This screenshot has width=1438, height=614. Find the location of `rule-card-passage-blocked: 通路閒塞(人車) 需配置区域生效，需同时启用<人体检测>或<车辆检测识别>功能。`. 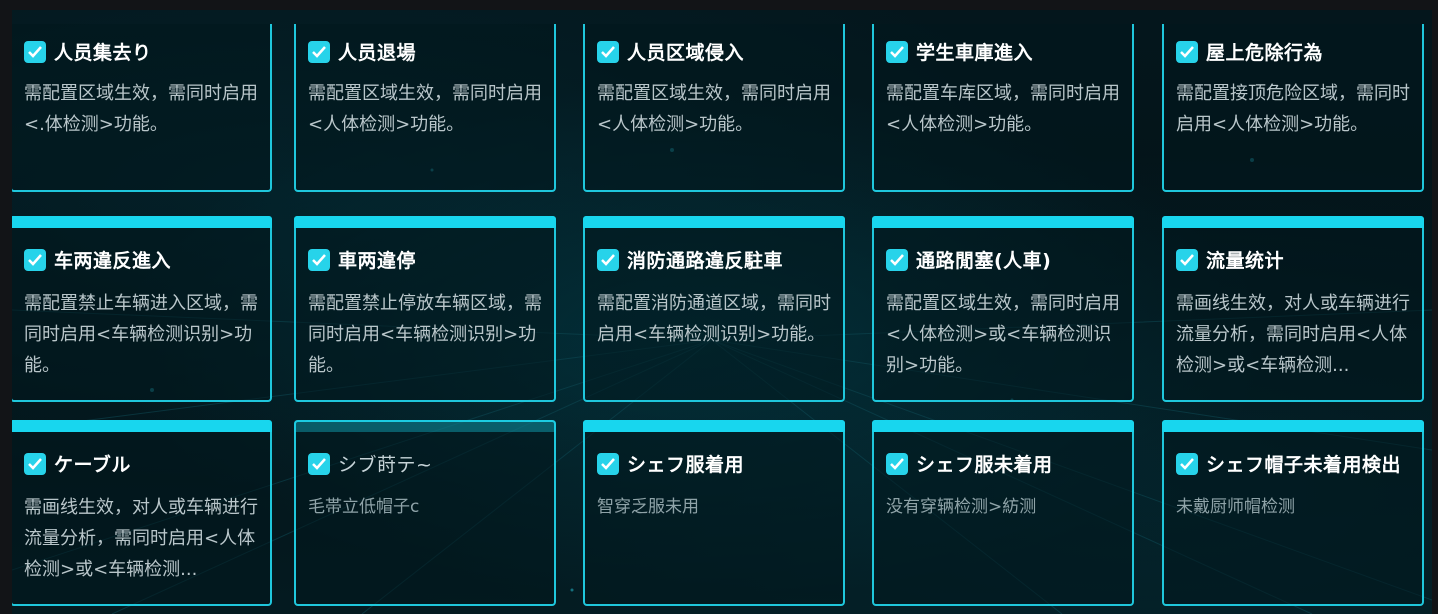

rule-card-passage-blocked: 通路閒塞(人車) 需配置区域生效，需同时启用<人体检测>或<车辆检测识别>功能。 is located at coordinates (1003, 309).